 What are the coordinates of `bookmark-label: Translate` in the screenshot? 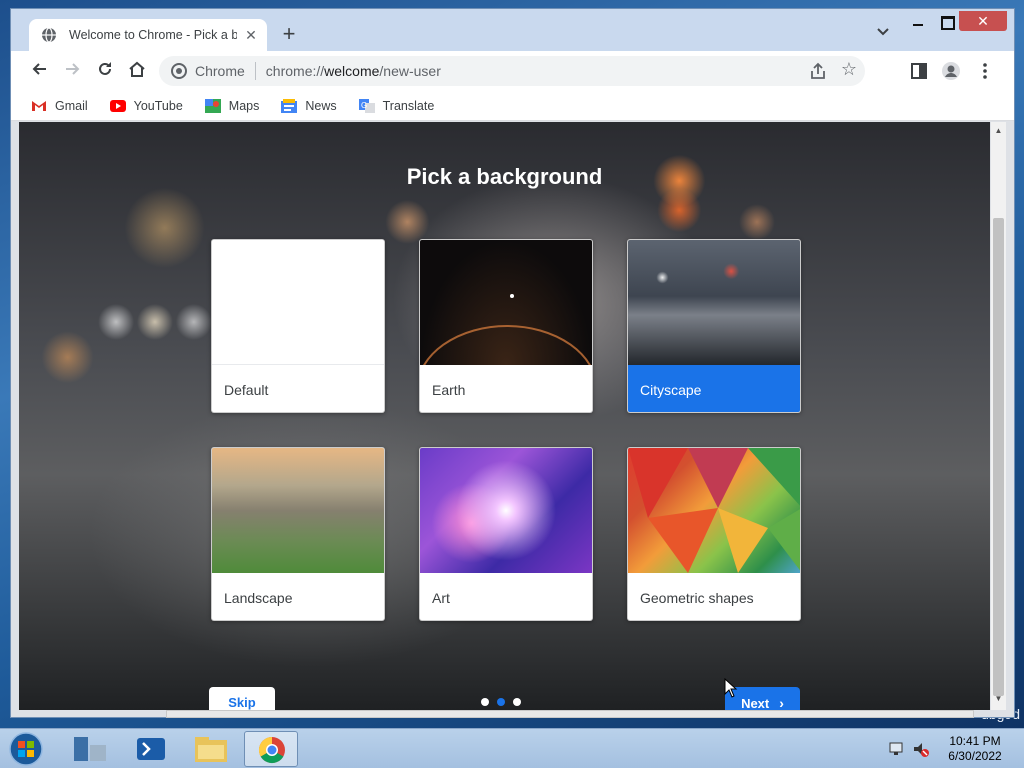 It's located at (408, 105).